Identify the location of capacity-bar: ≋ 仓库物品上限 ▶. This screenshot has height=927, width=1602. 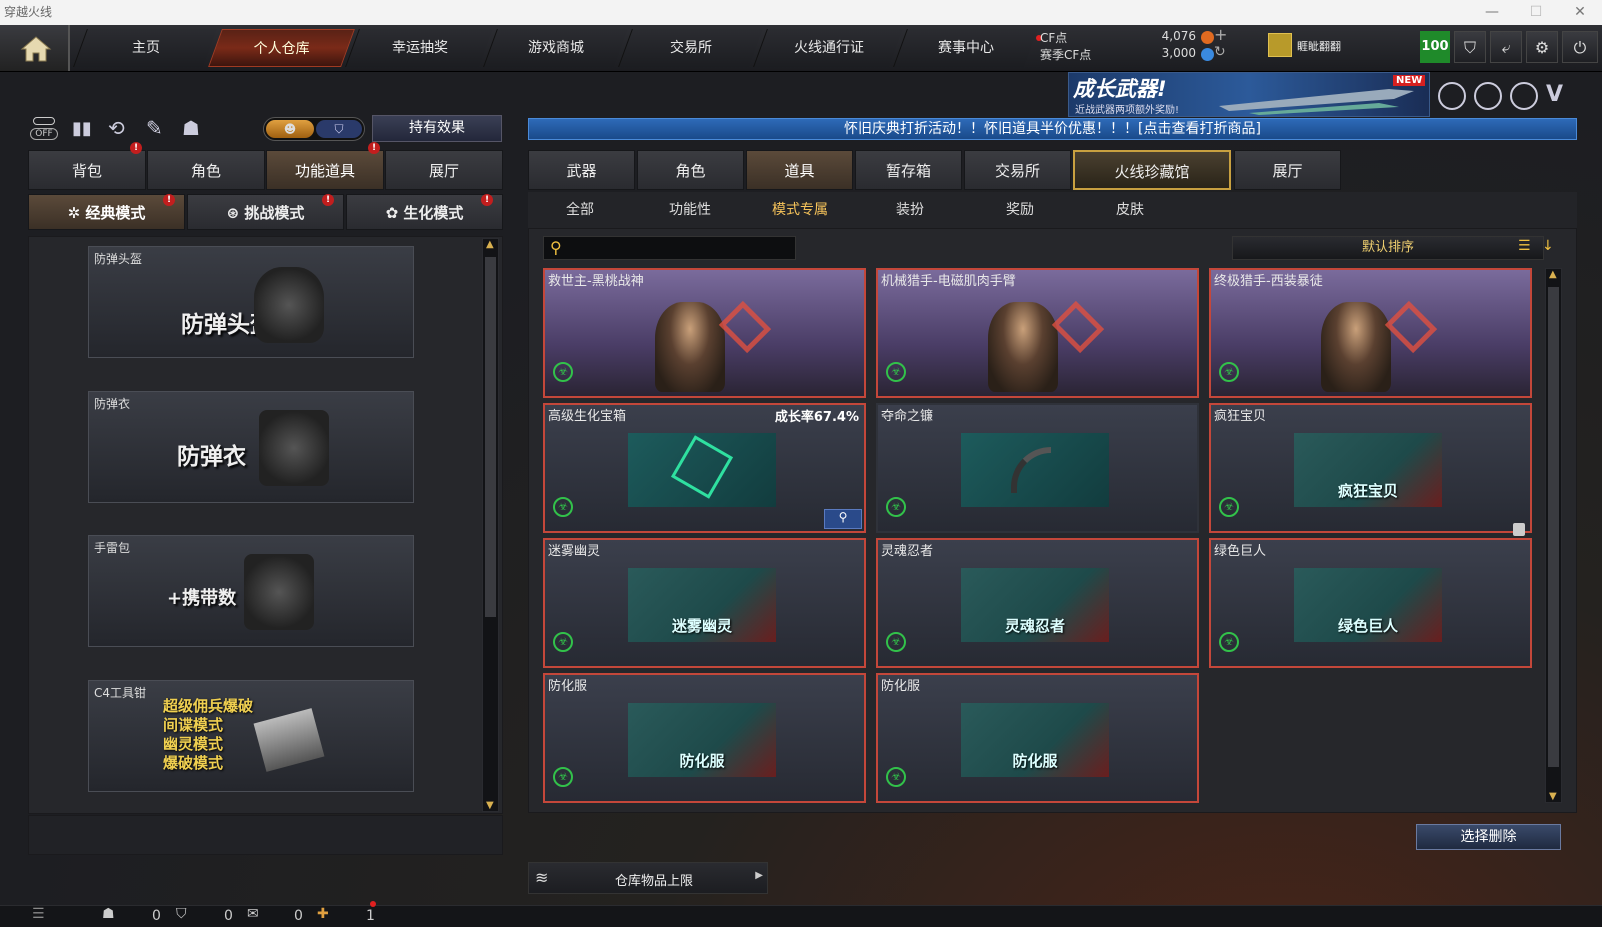
(648, 878).